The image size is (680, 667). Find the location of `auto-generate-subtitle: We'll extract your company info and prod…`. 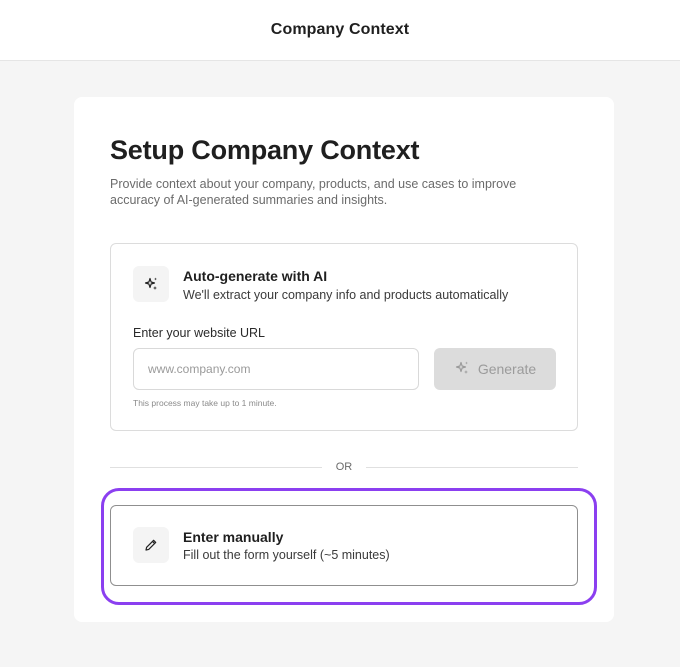

auto-generate-subtitle: We'll extract your company info and prod… is located at coordinates (346, 295).